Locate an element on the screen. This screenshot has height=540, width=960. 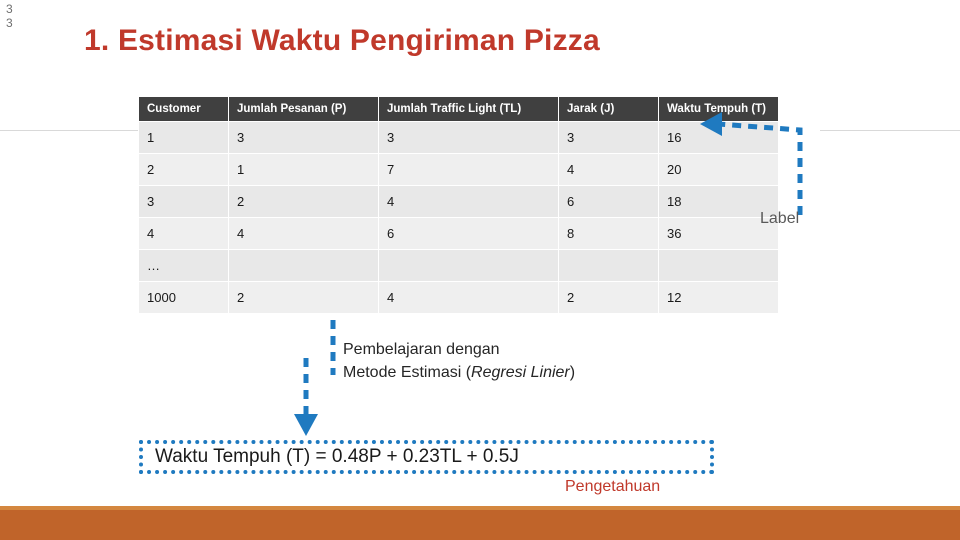
table-row: 1 3 3 3 16 is located at coordinates (458, 137).